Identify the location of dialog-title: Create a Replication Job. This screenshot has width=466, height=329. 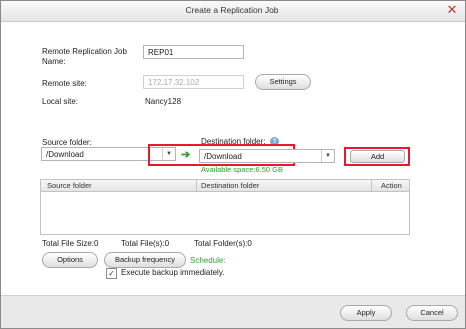
(232, 10).